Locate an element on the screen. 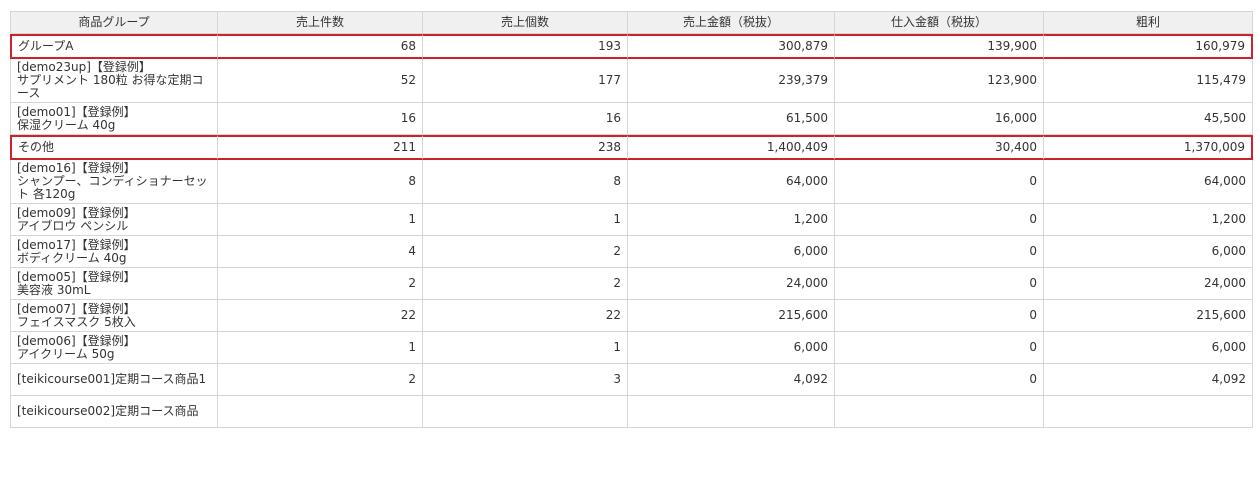  sales-amount-cell: 1,200 is located at coordinates (731, 220).